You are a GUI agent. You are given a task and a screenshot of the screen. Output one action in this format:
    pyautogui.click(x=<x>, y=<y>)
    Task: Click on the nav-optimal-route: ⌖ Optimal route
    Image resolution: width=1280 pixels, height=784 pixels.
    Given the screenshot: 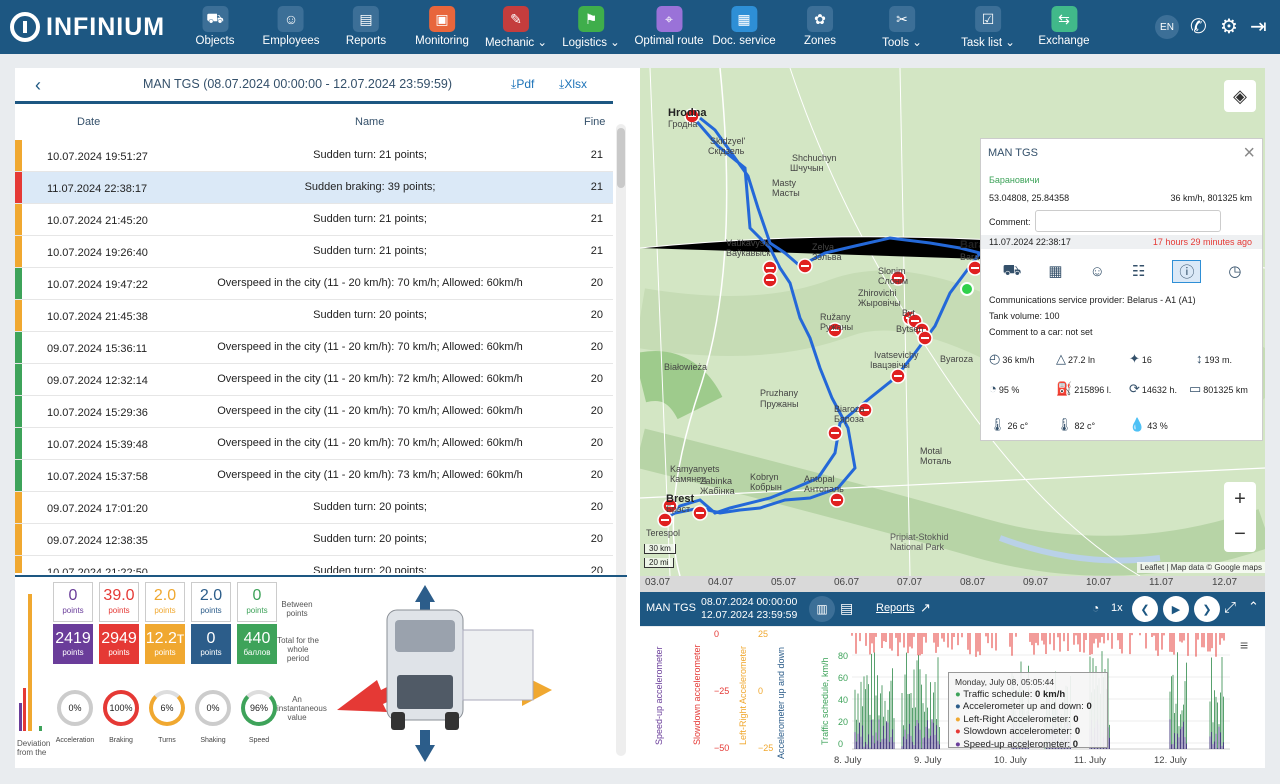 What is the action you would take?
    pyautogui.click(x=669, y=26)
    